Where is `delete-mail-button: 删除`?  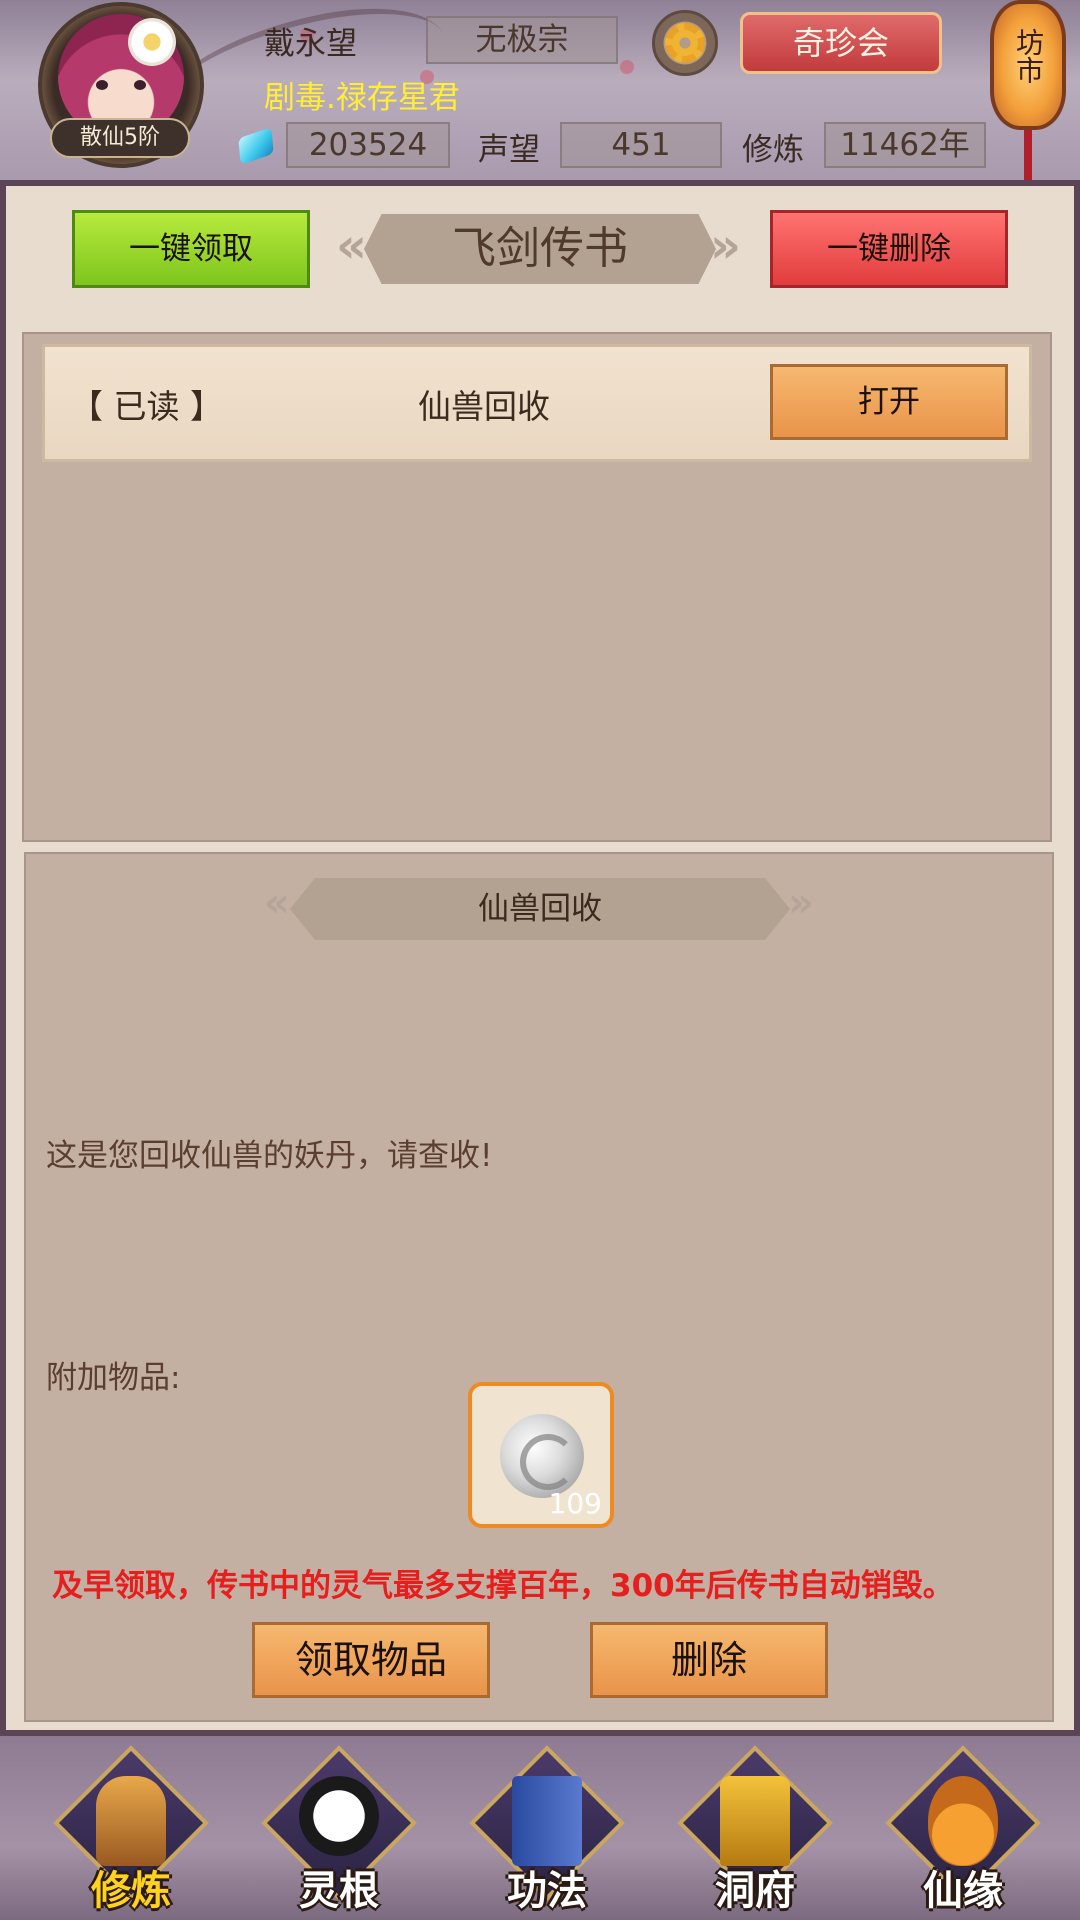 delete-mail-button: 删除 is located at coordinates (709, 1660).